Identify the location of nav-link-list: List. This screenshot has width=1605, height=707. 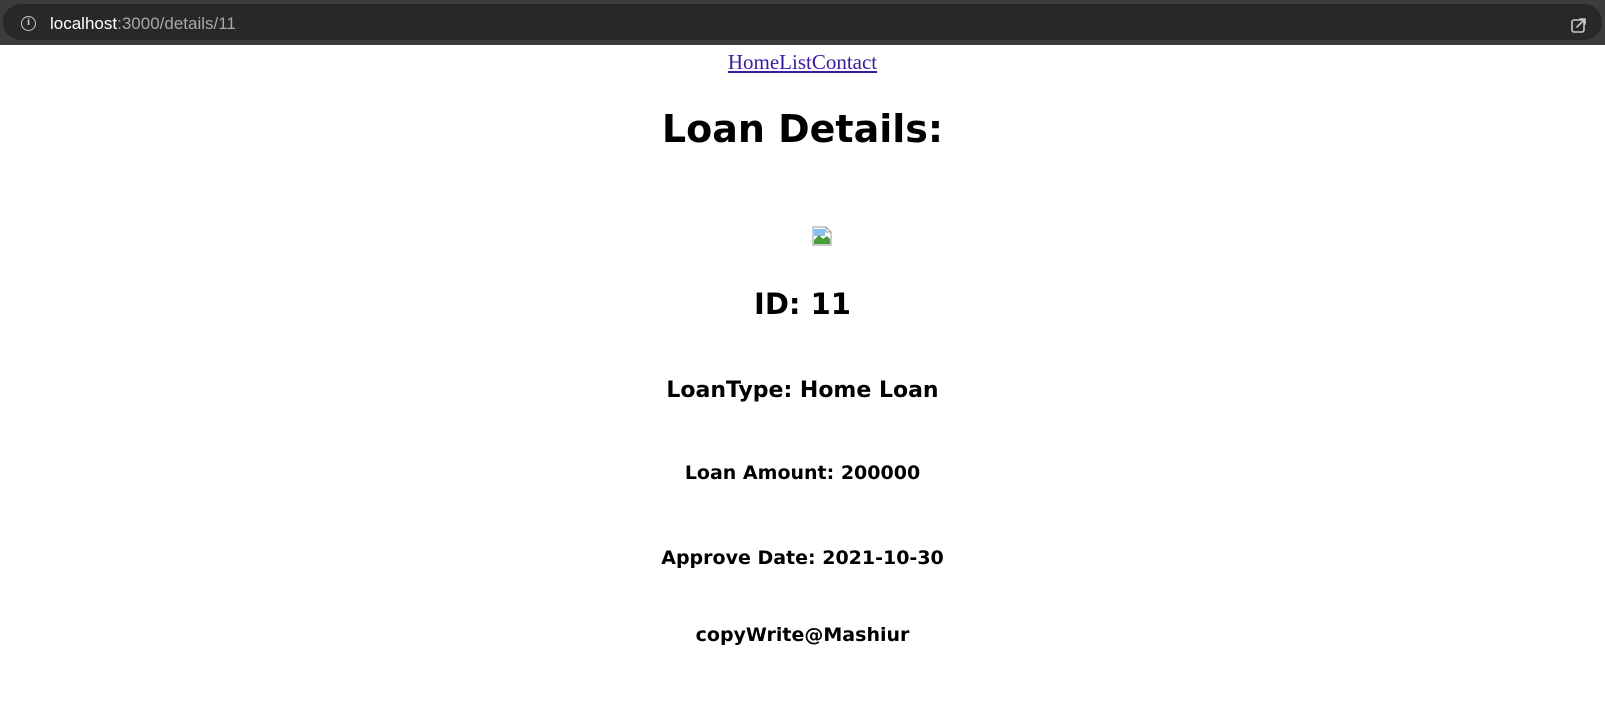
(795, 62).